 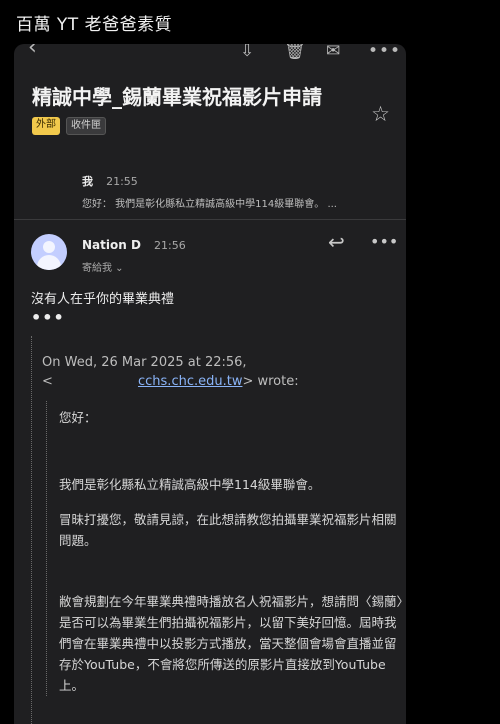 I want to click on label-inbox: 收件匣, so click(x=86, y=126).